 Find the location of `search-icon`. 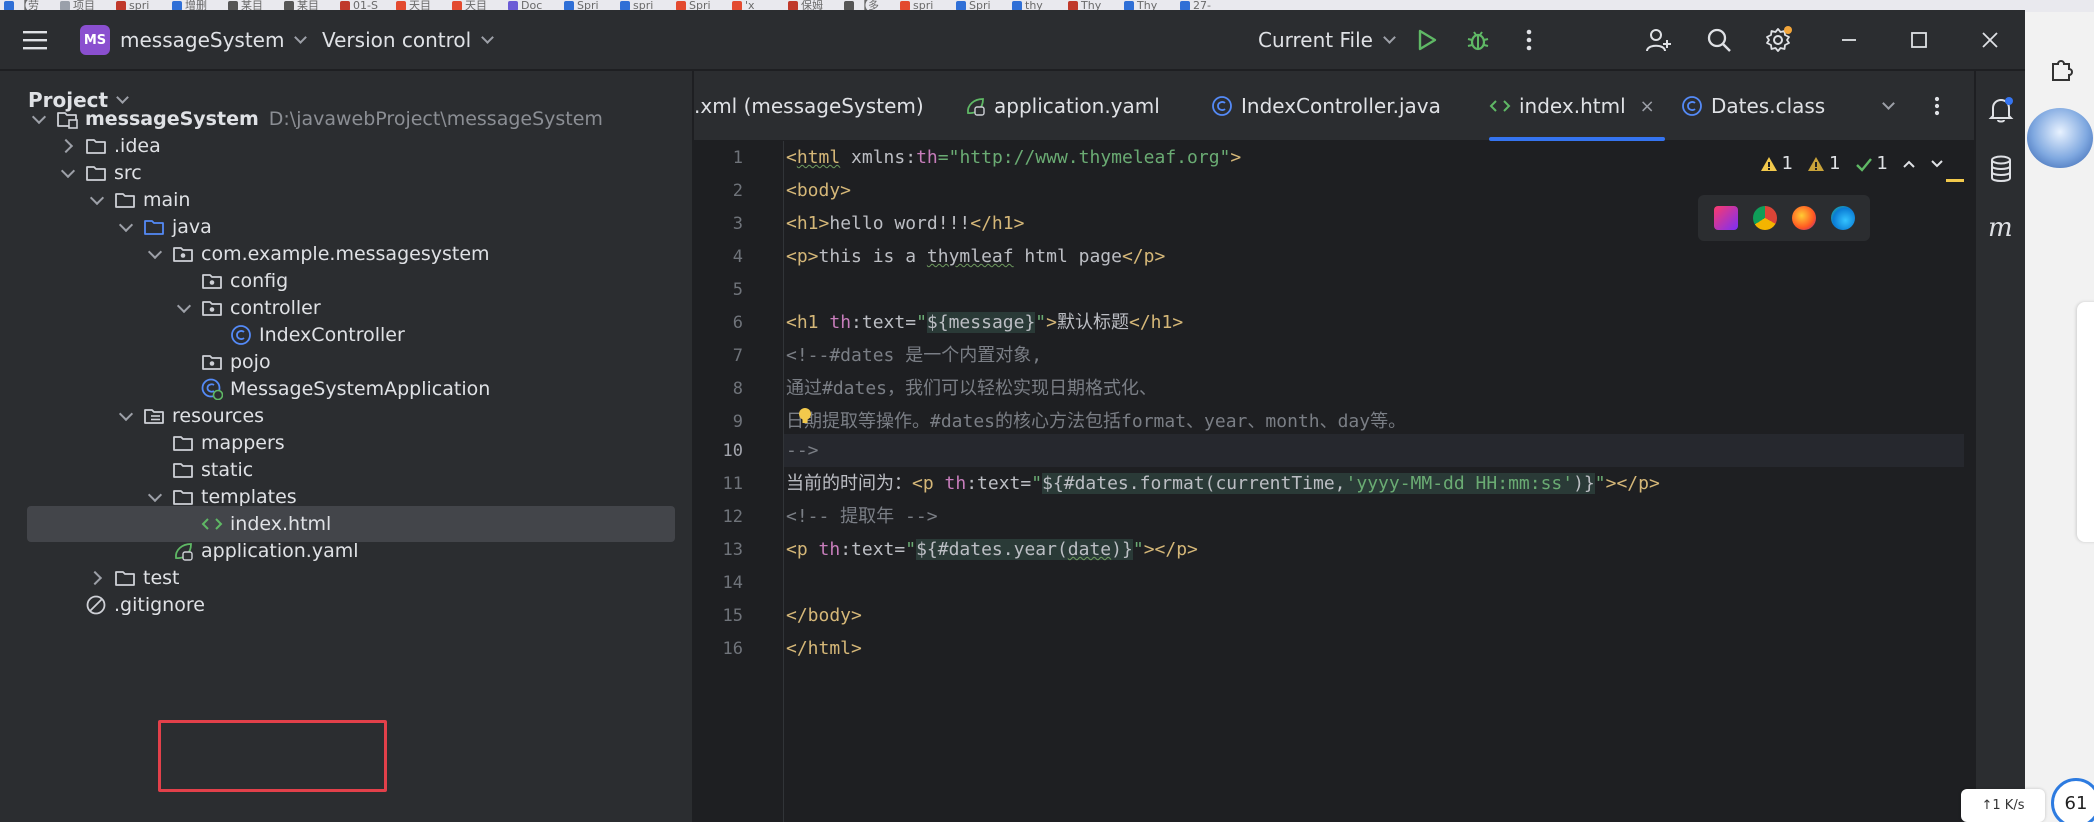

search-icon is located at coordinates (1719, 40).